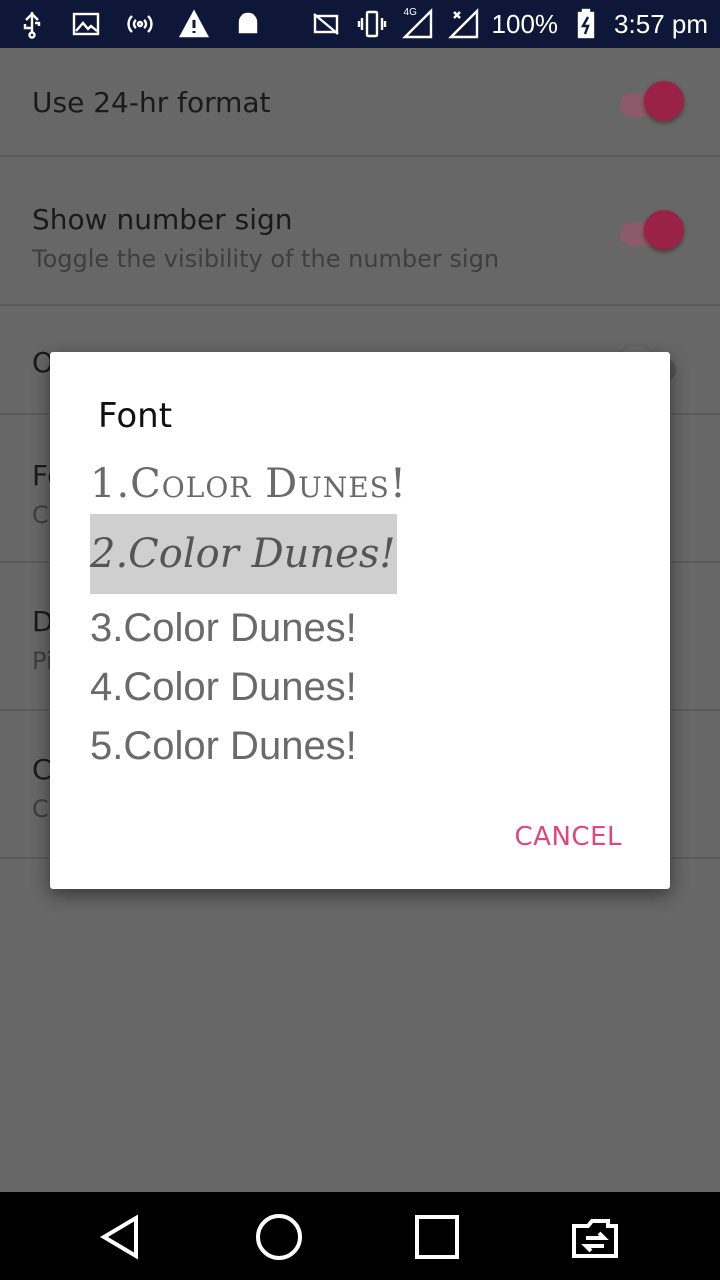 This screenshot has height=1280, width=720. Describe the element at coordinates (595, 1237) in the screenshot. I see `switch-app-icon` at that location.